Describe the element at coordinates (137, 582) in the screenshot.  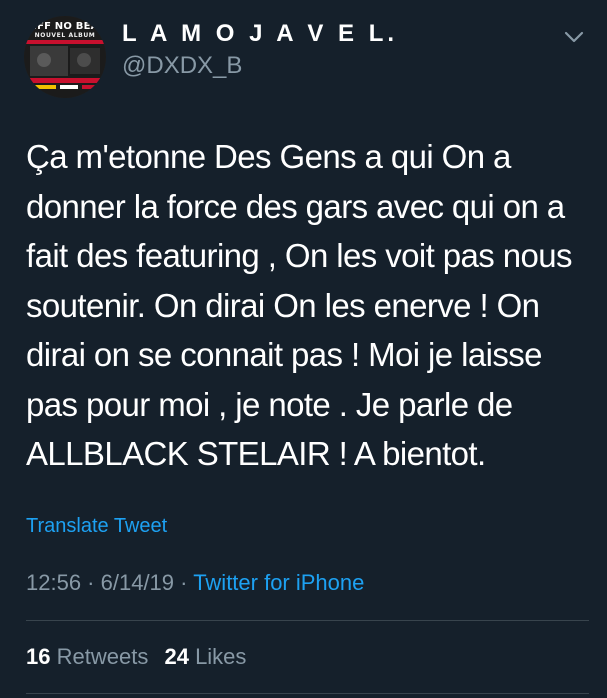
I see `tweet-date: 6/14/19` at that location.